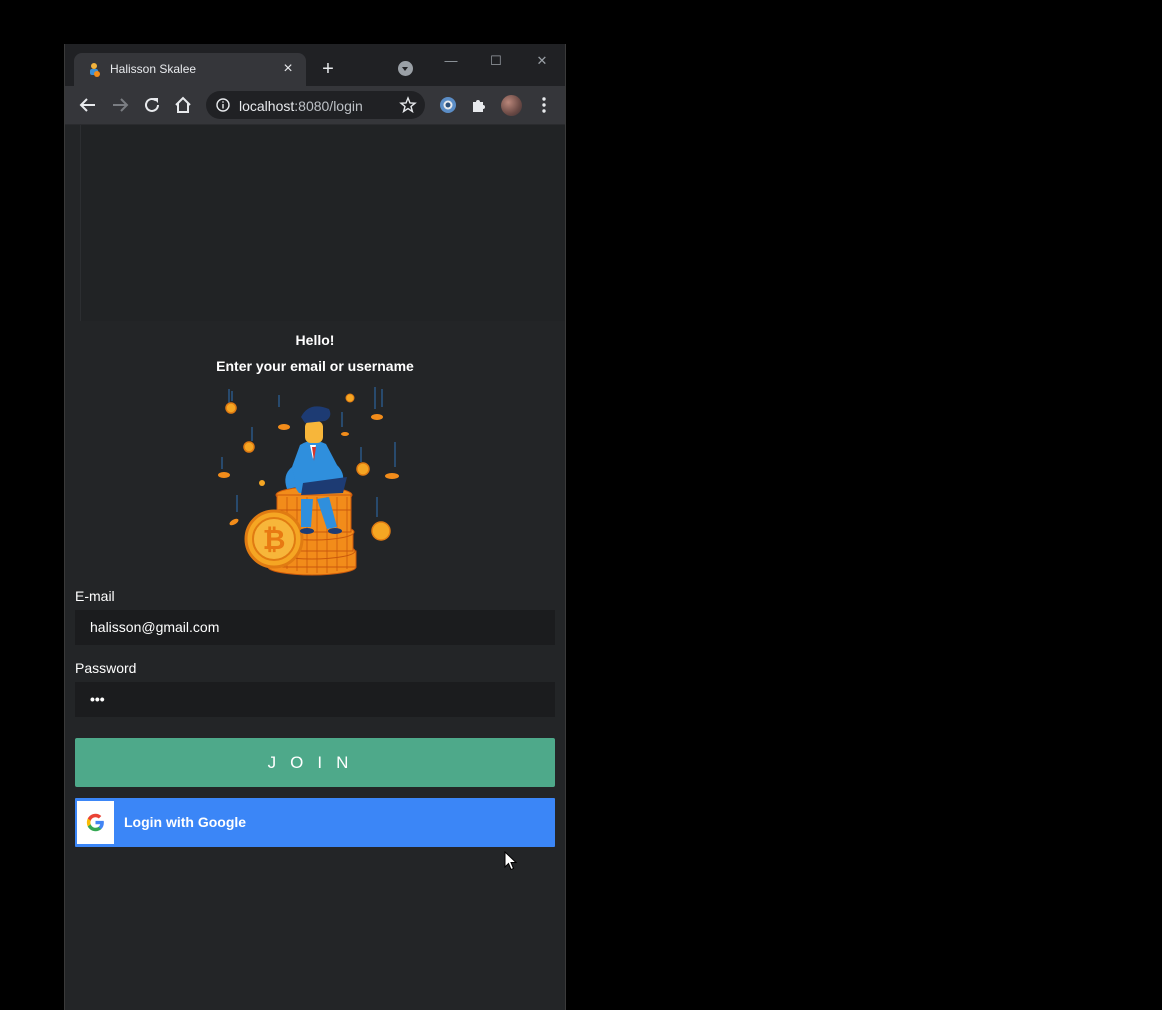 Image resolution: width=1162 pixels, height=1010 pixels. Describe the element at coordinates (106, 668) in the screenshot. I see `password-label: Password` at that location.